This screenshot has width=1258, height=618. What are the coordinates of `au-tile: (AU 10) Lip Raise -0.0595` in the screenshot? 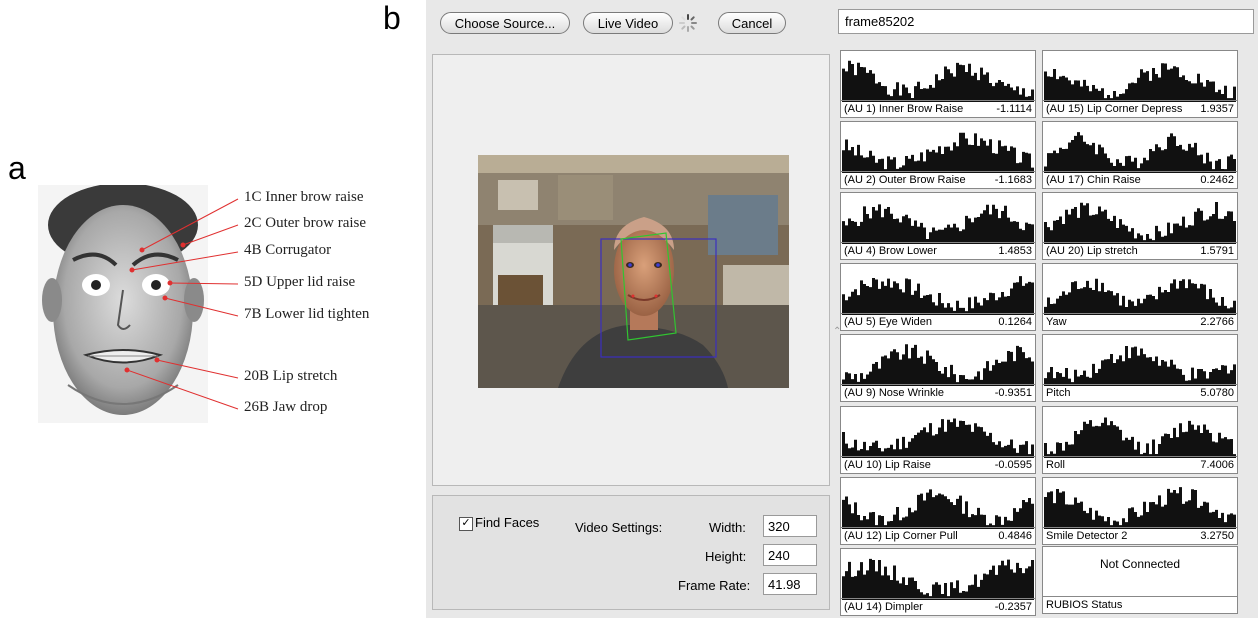 It's located at (938, 439).